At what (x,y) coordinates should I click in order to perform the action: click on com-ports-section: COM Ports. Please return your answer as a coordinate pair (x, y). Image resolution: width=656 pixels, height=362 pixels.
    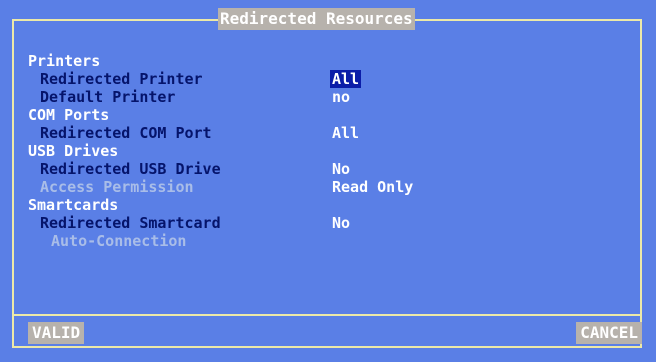
    Looking at the image, I should click on (328, 115).